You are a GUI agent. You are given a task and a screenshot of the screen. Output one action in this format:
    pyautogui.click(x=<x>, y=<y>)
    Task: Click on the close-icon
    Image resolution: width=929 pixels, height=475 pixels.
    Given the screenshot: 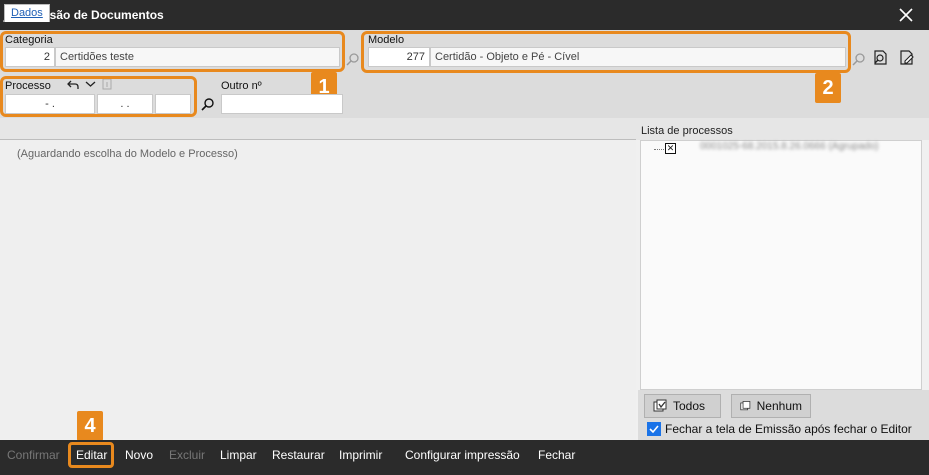 What is the action you would take?
    pyautogui.click(x=906, y=15)
    